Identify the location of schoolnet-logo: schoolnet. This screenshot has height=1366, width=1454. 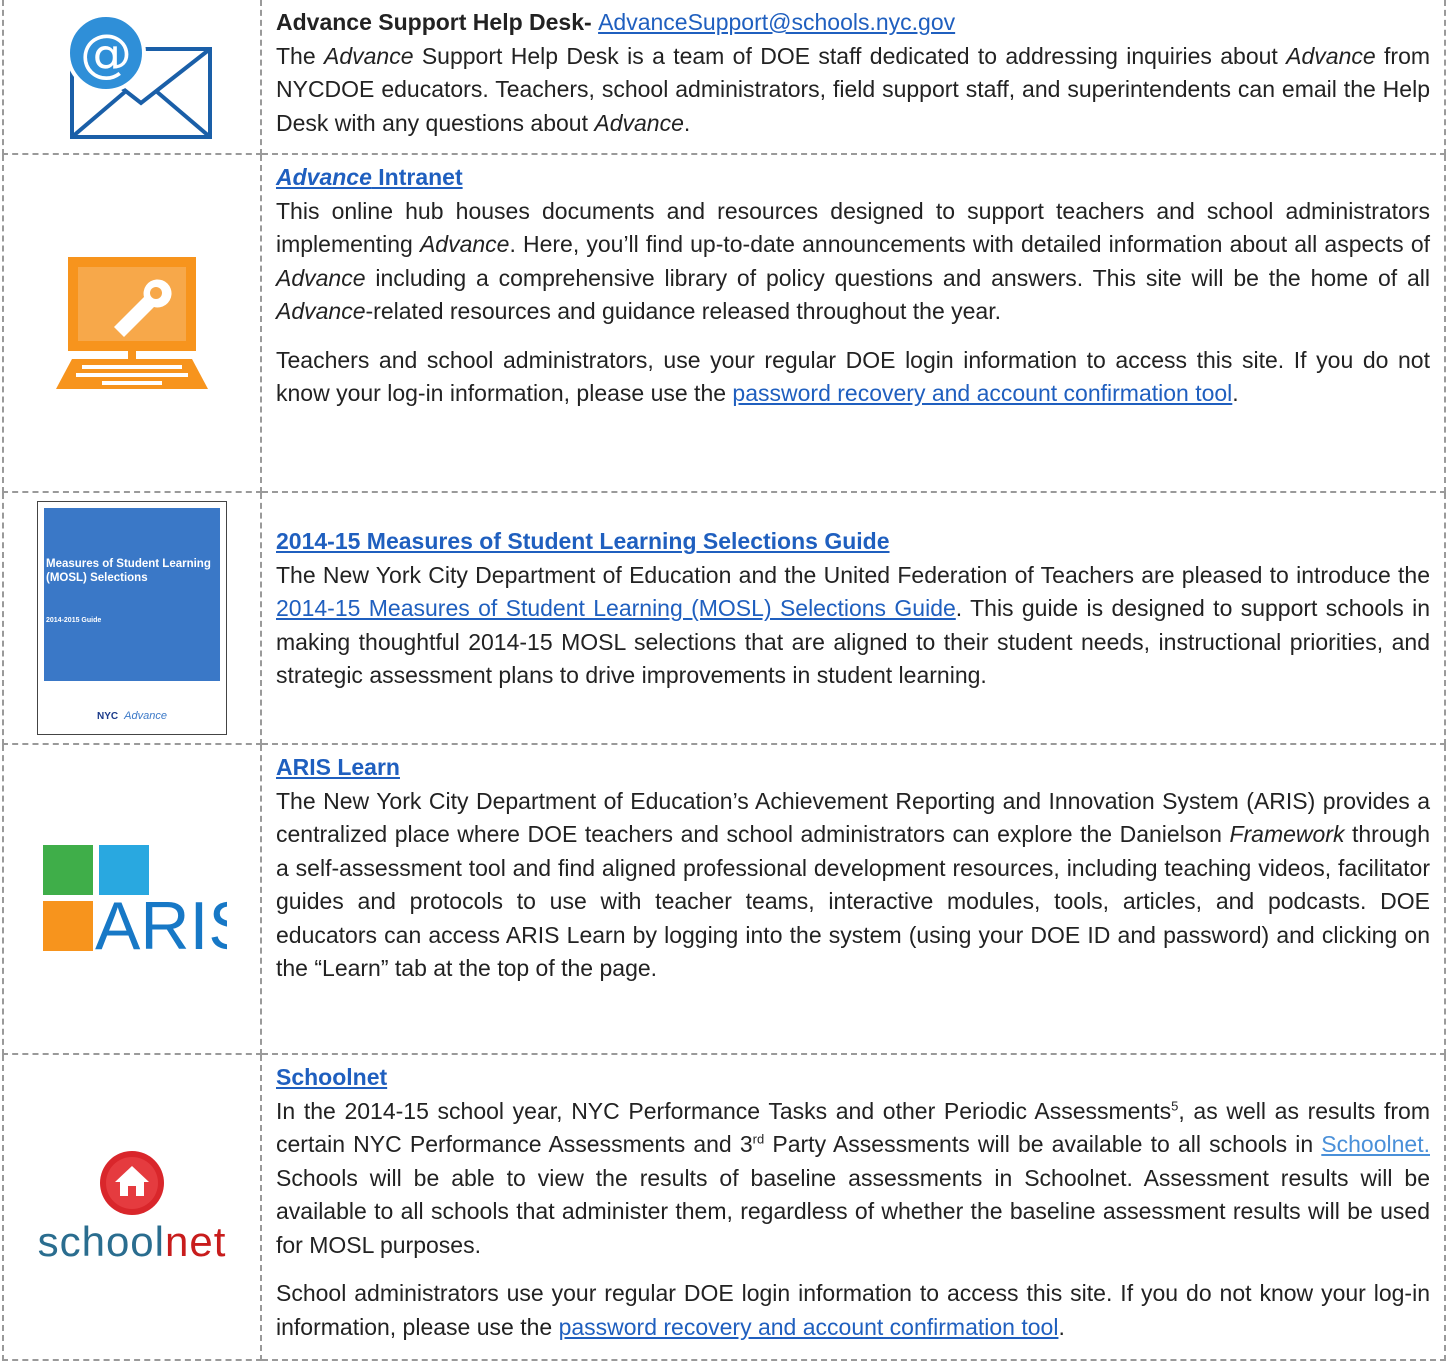
(132, 1207).